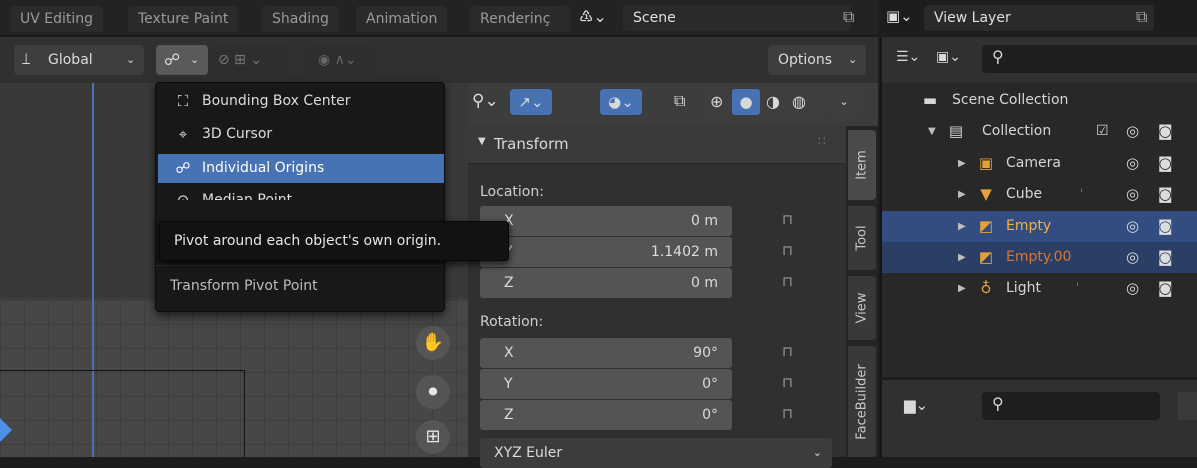  I want to click on field-value: 0°, so click(710, 384).